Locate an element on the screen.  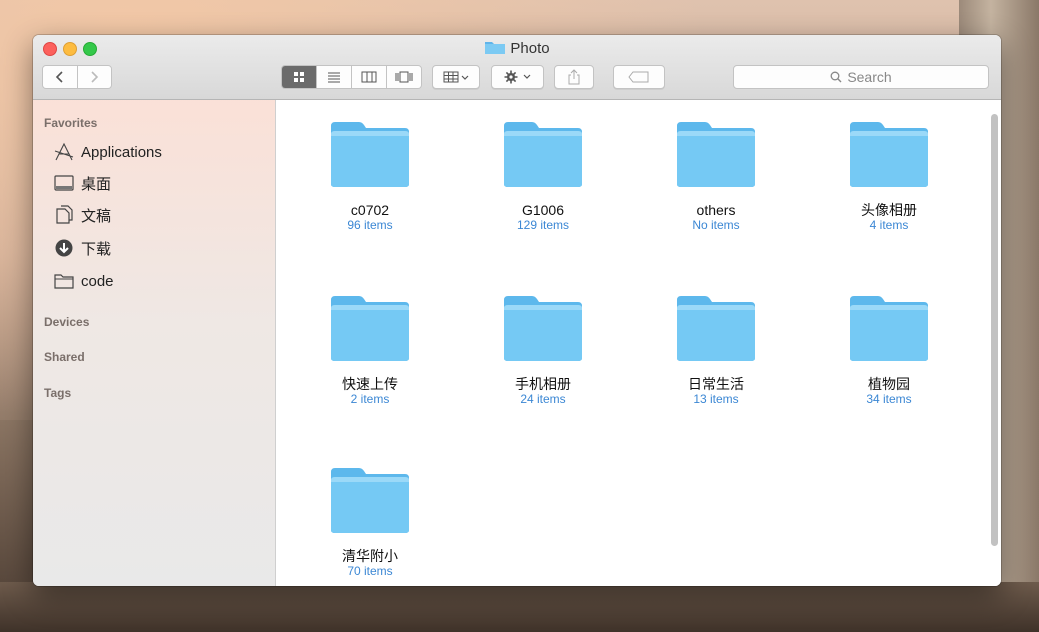
folder-item: 快速上传 2 items is located at coordinates (370, 350).